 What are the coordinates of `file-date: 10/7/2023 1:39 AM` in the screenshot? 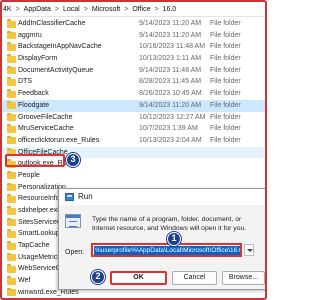 It's located at (168, 129).